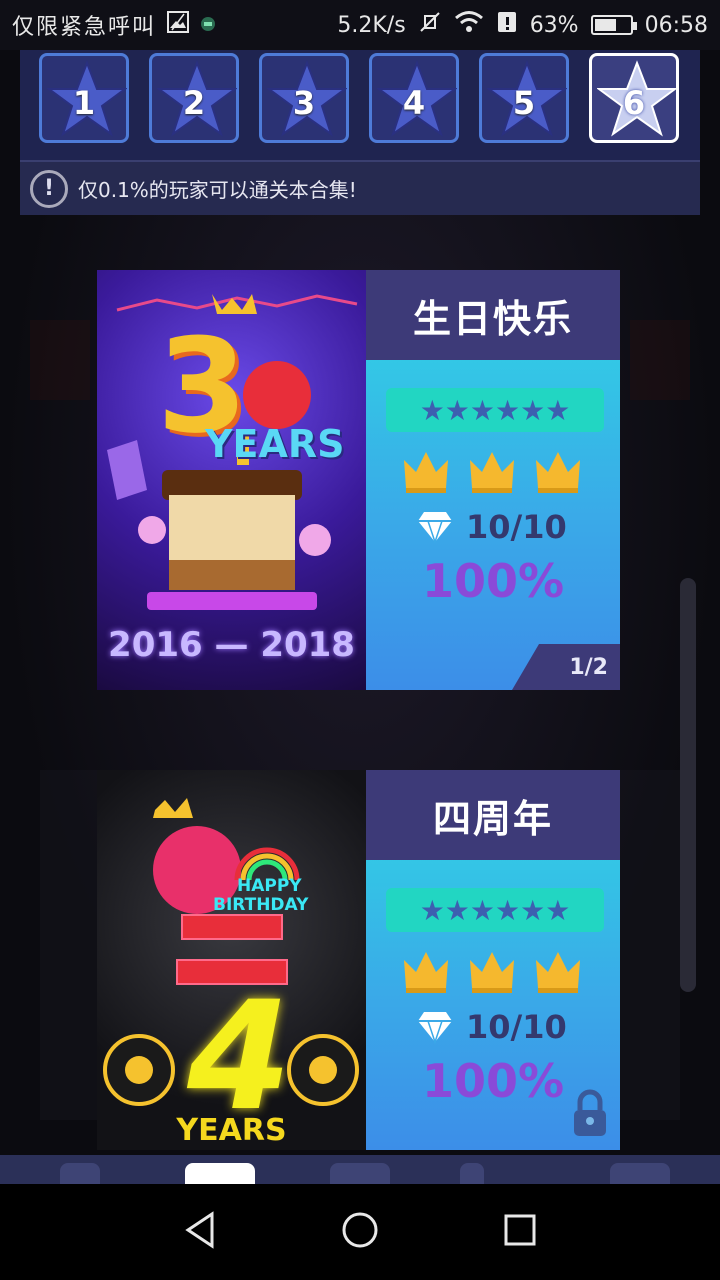  What do you see at coordinates (208, 25) in the screenshot?
I see `app-notification-icon` at bounding box center [208, 25].